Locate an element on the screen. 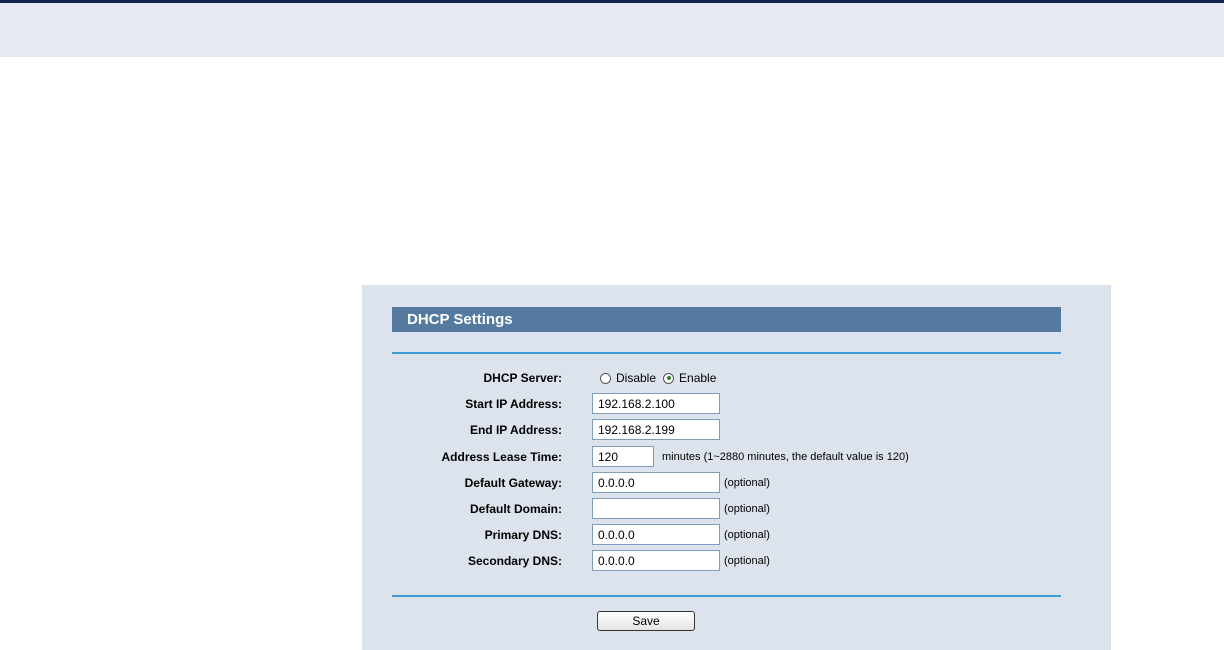 The image size is (1224, 650). primary-dns-row: Primary DNS: (optional) is located at coordinates (736, 535).